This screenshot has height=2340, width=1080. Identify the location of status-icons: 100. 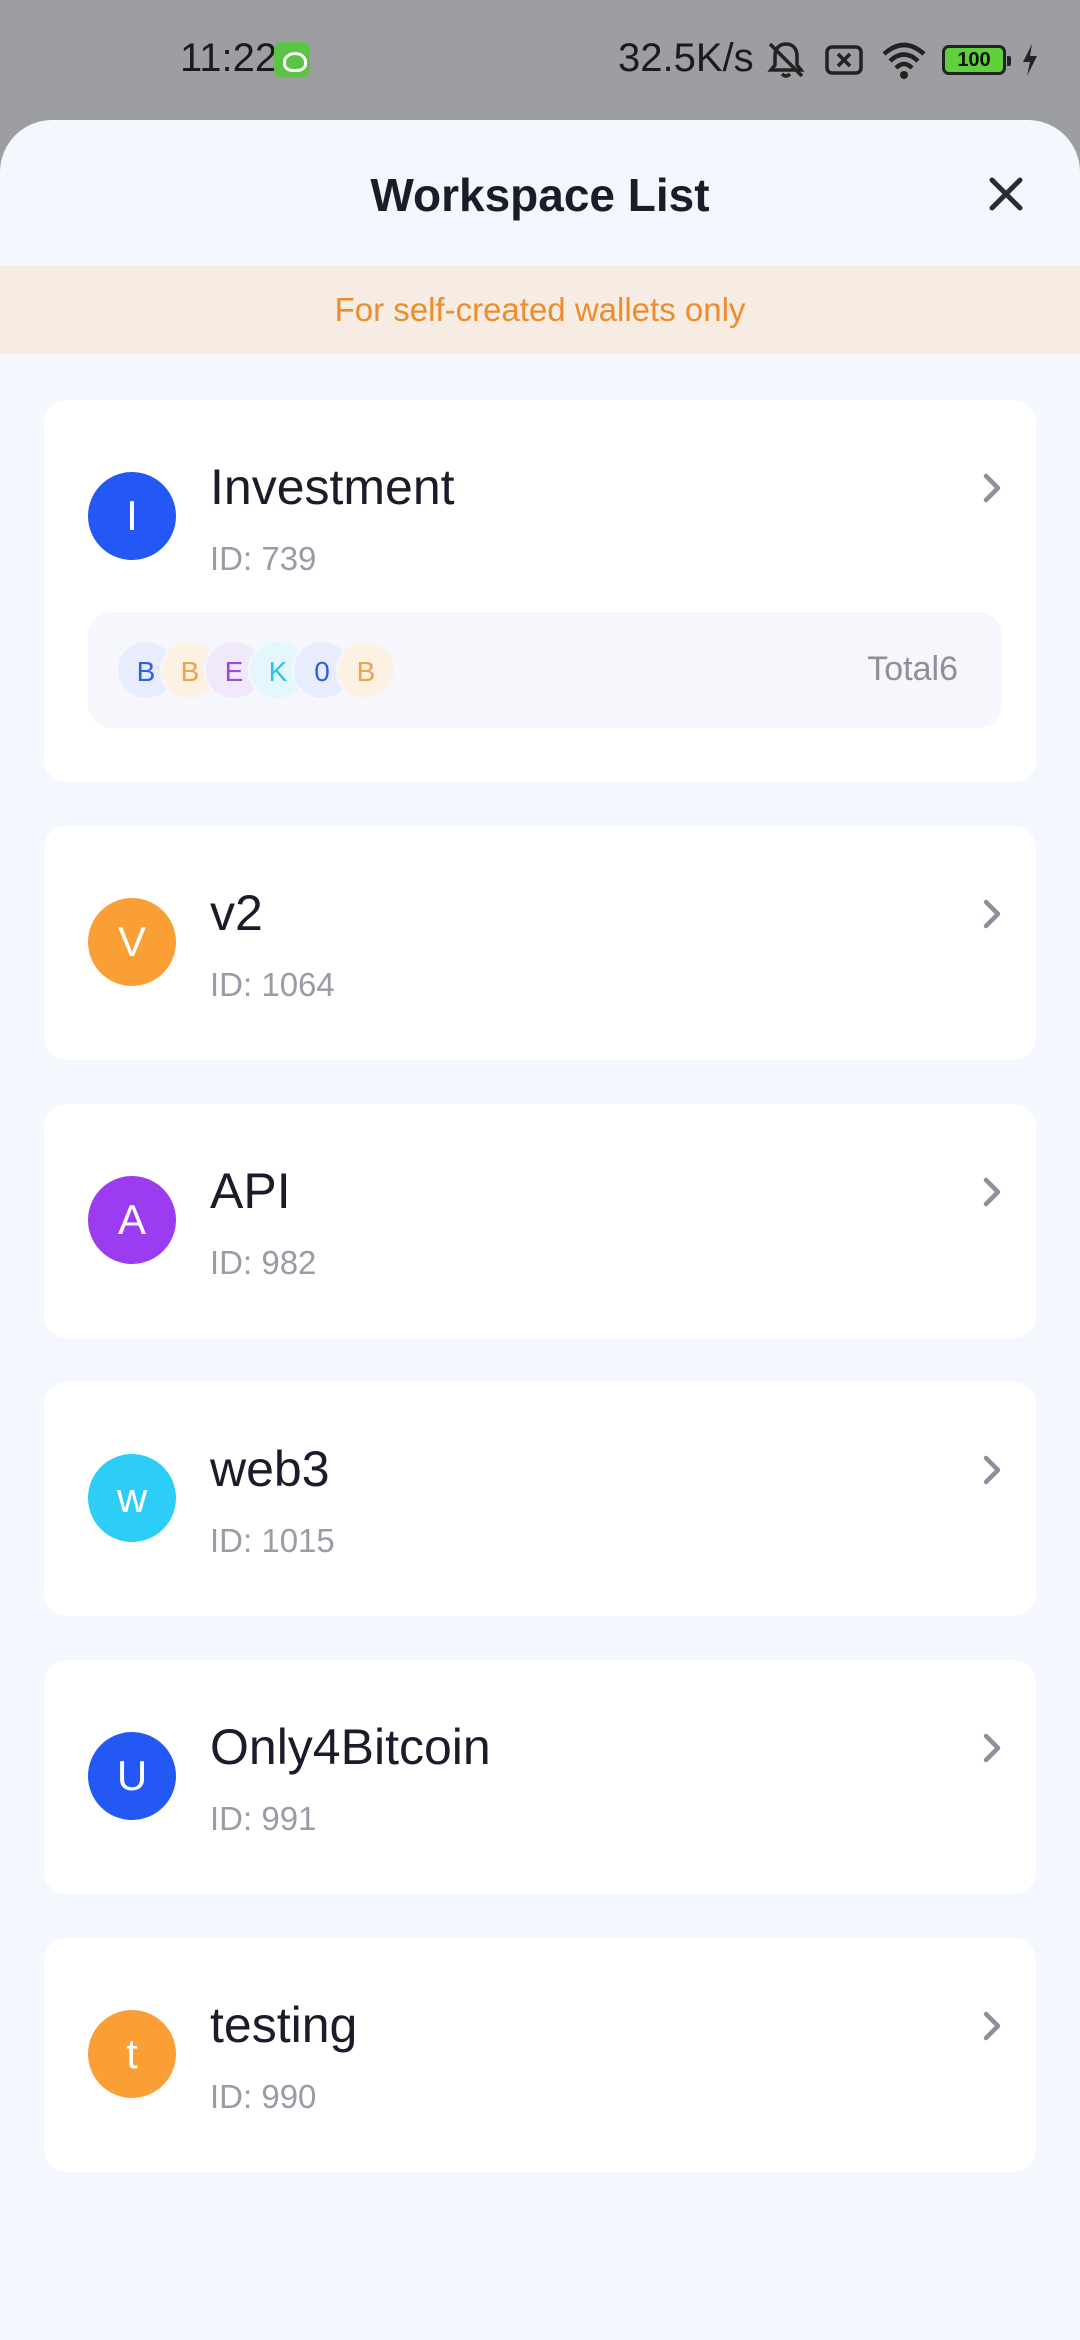
(902, 60).